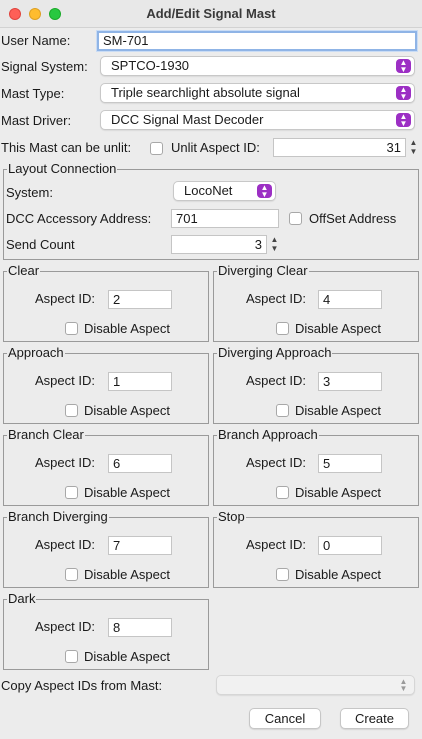 This screenshot has width=422, height=739. Describe the element at coordinates (257, 41) in the screenshot. I see `user-name-input: SM-701` at that location.